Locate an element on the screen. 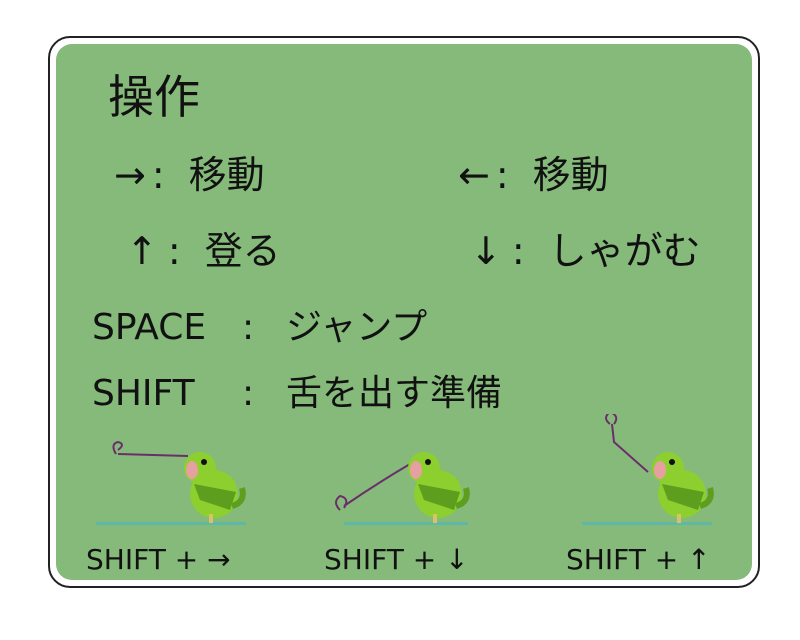  page-title: 操作 is located at coordinates (154, 97).